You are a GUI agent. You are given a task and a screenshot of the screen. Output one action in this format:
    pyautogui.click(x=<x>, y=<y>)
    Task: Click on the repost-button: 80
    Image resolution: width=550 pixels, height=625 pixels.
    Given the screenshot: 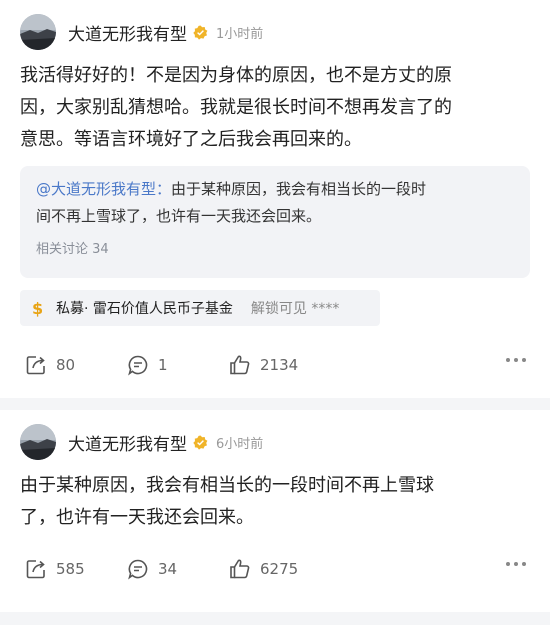 What is the action you would take?
    pyautogui.click(x=75, y=365)
    